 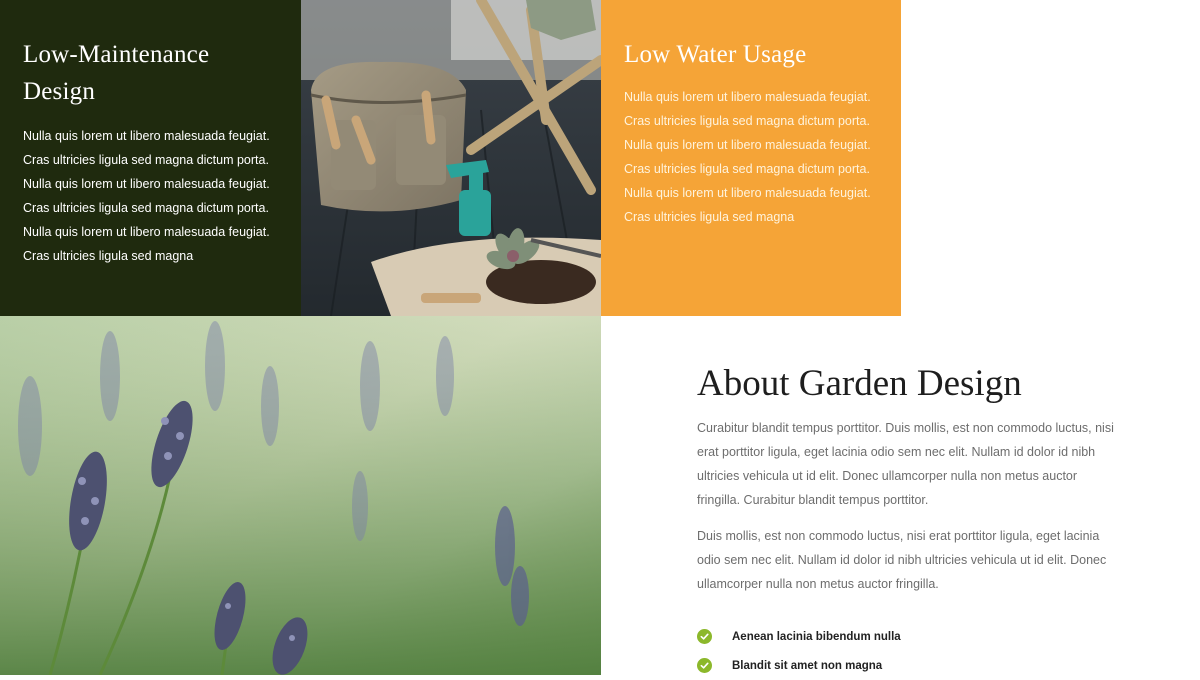 I want to click on card-title-line-1: Low-Maintenance, so click(x=116, y=54).